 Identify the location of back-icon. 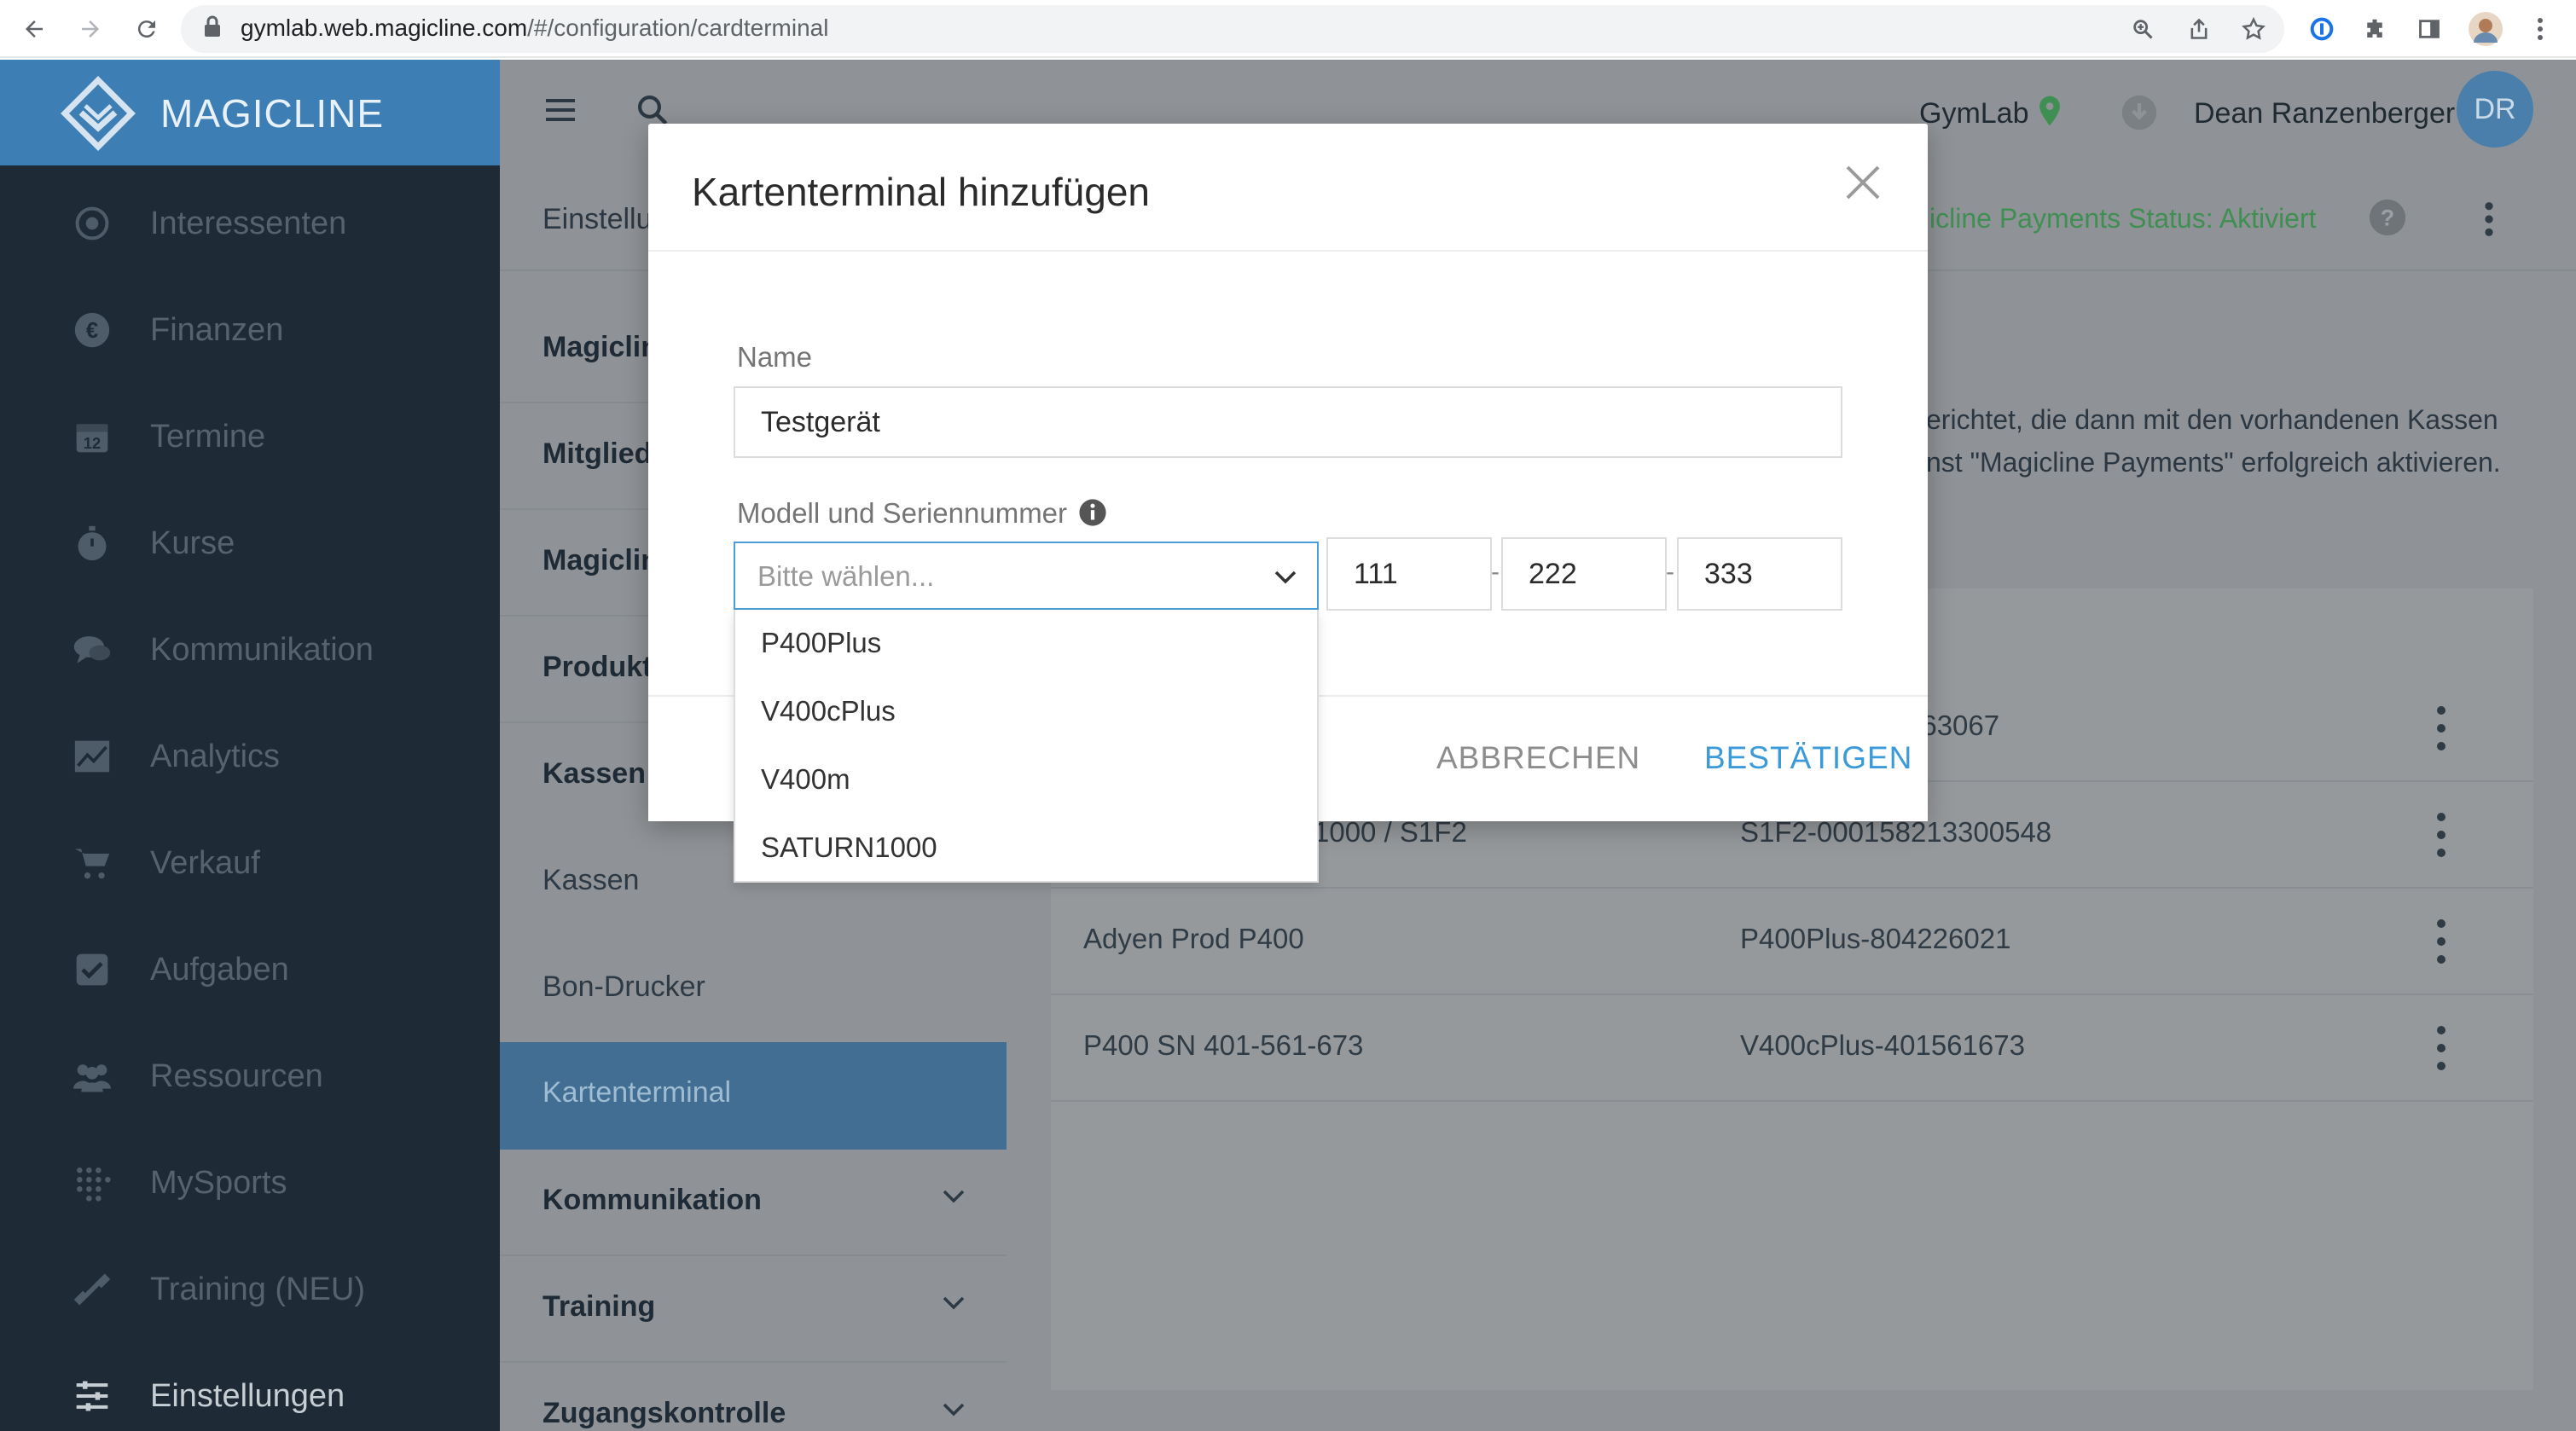
(34, 29).